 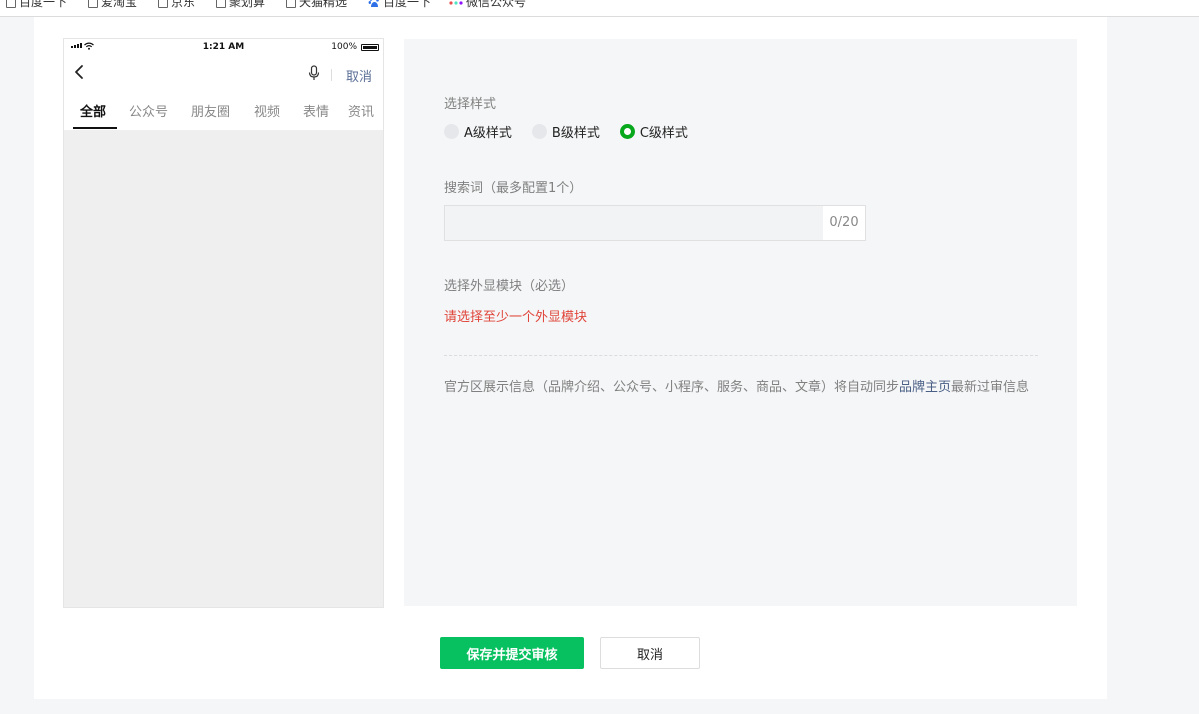 What do you see at coordinates (516, 317) in the screenshot?
I see `module-error-message: 请选择至少一个外显模块` at bounding box center [516, 317].